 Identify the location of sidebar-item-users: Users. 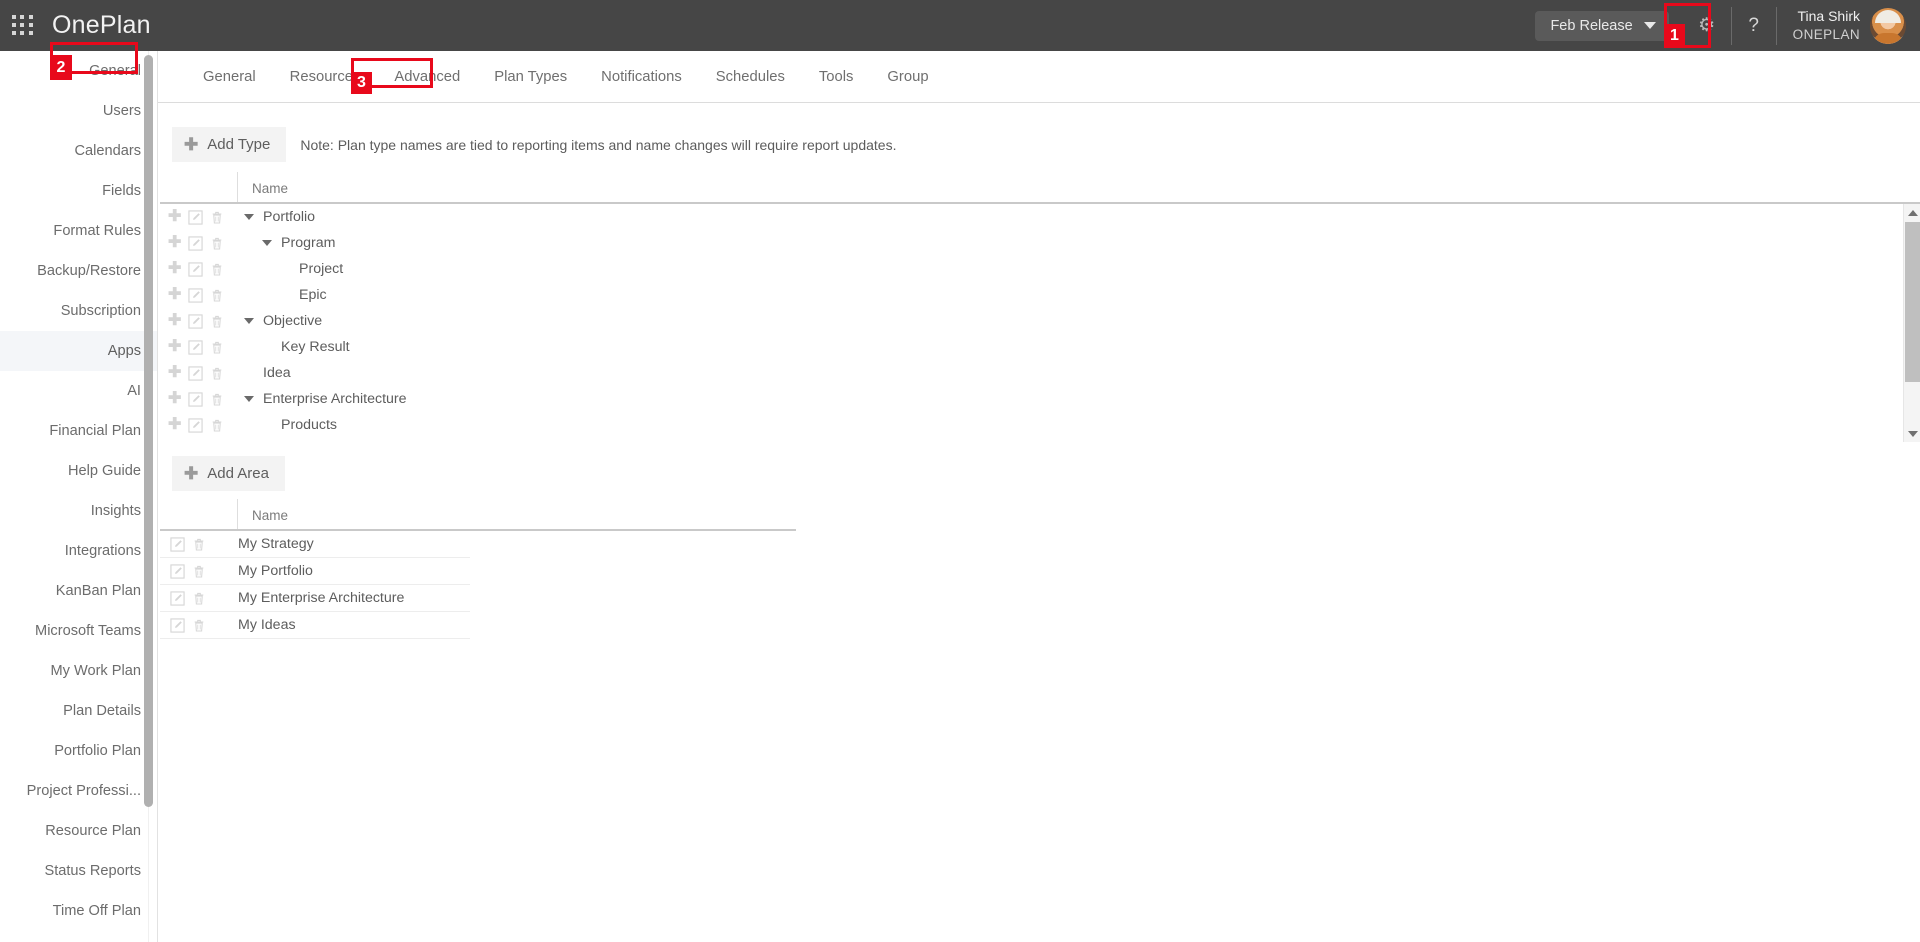
(78, 111).